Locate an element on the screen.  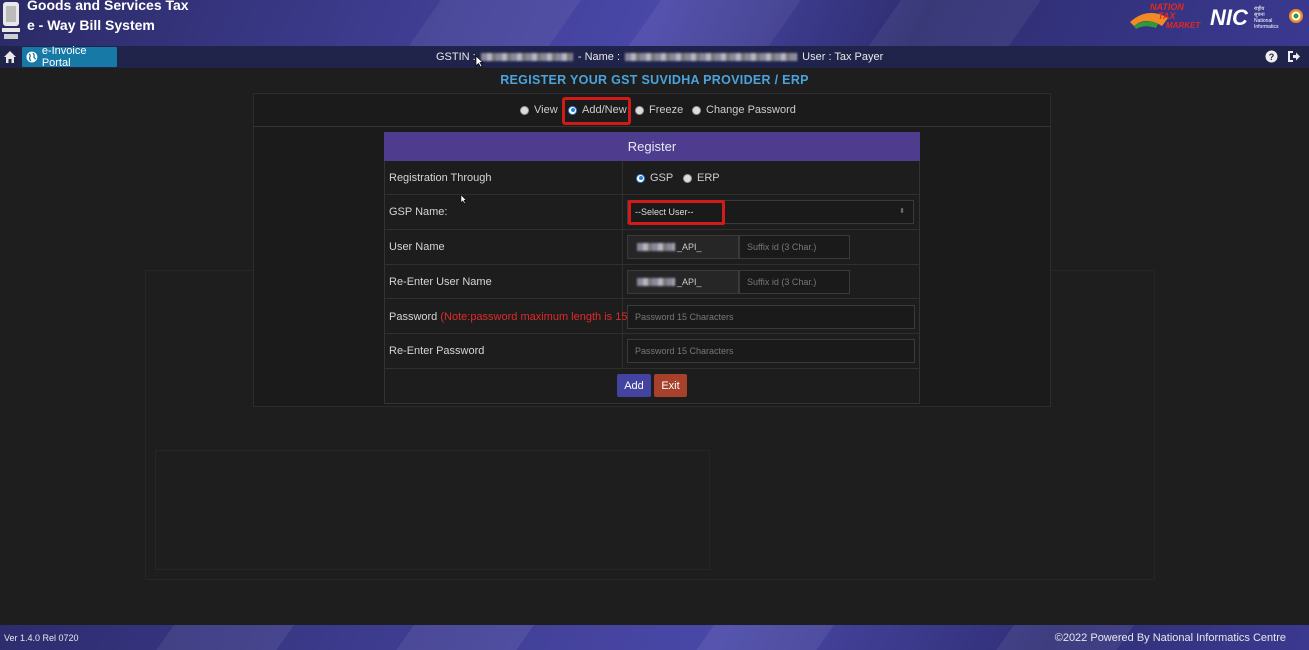
view-label: View is located at coordinates (546, 110).